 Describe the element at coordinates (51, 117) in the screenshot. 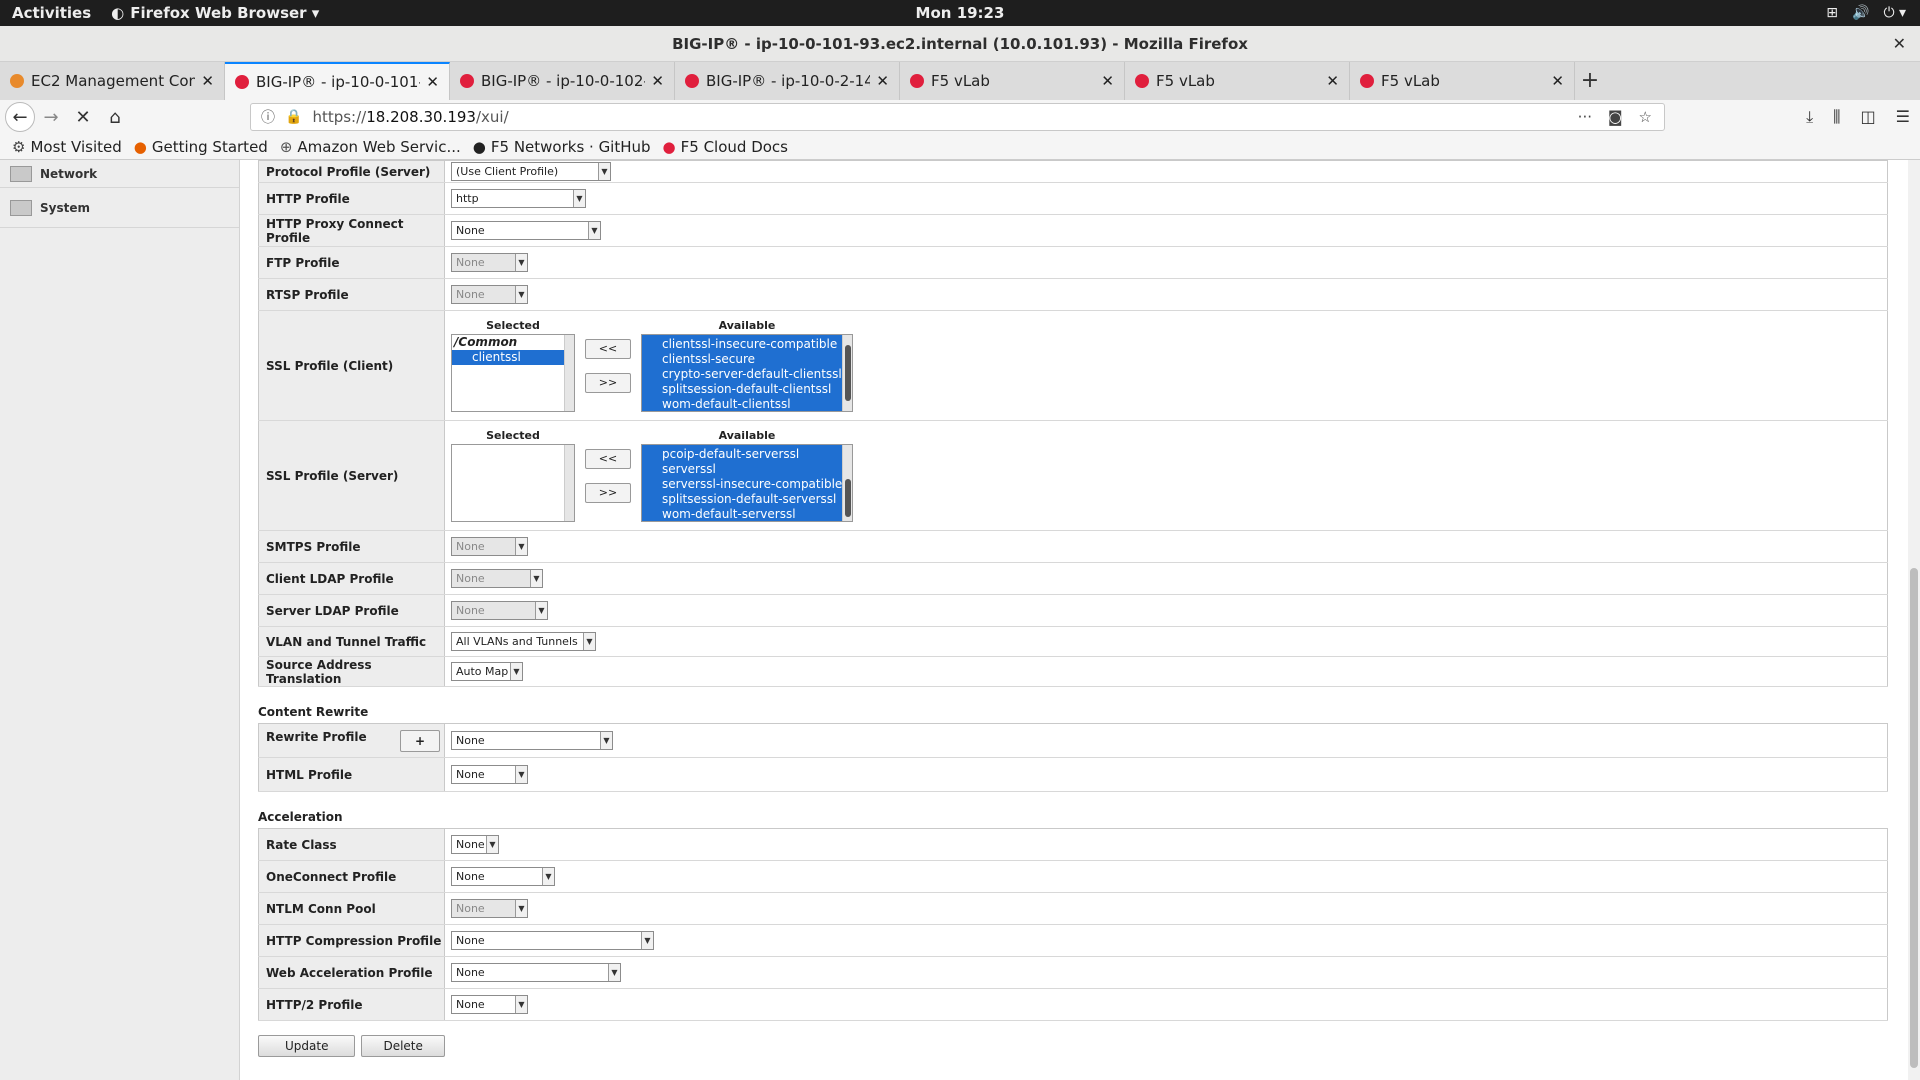

I see `forward-arrow-icon: →` at that location.